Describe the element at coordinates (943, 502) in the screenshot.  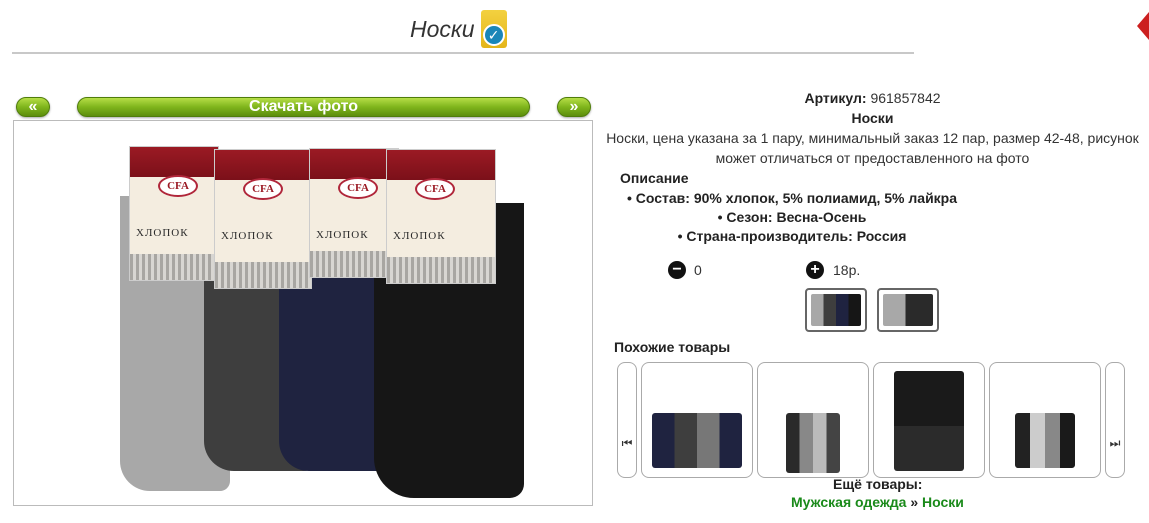
I see `crumb-socks: Носки` at that location.